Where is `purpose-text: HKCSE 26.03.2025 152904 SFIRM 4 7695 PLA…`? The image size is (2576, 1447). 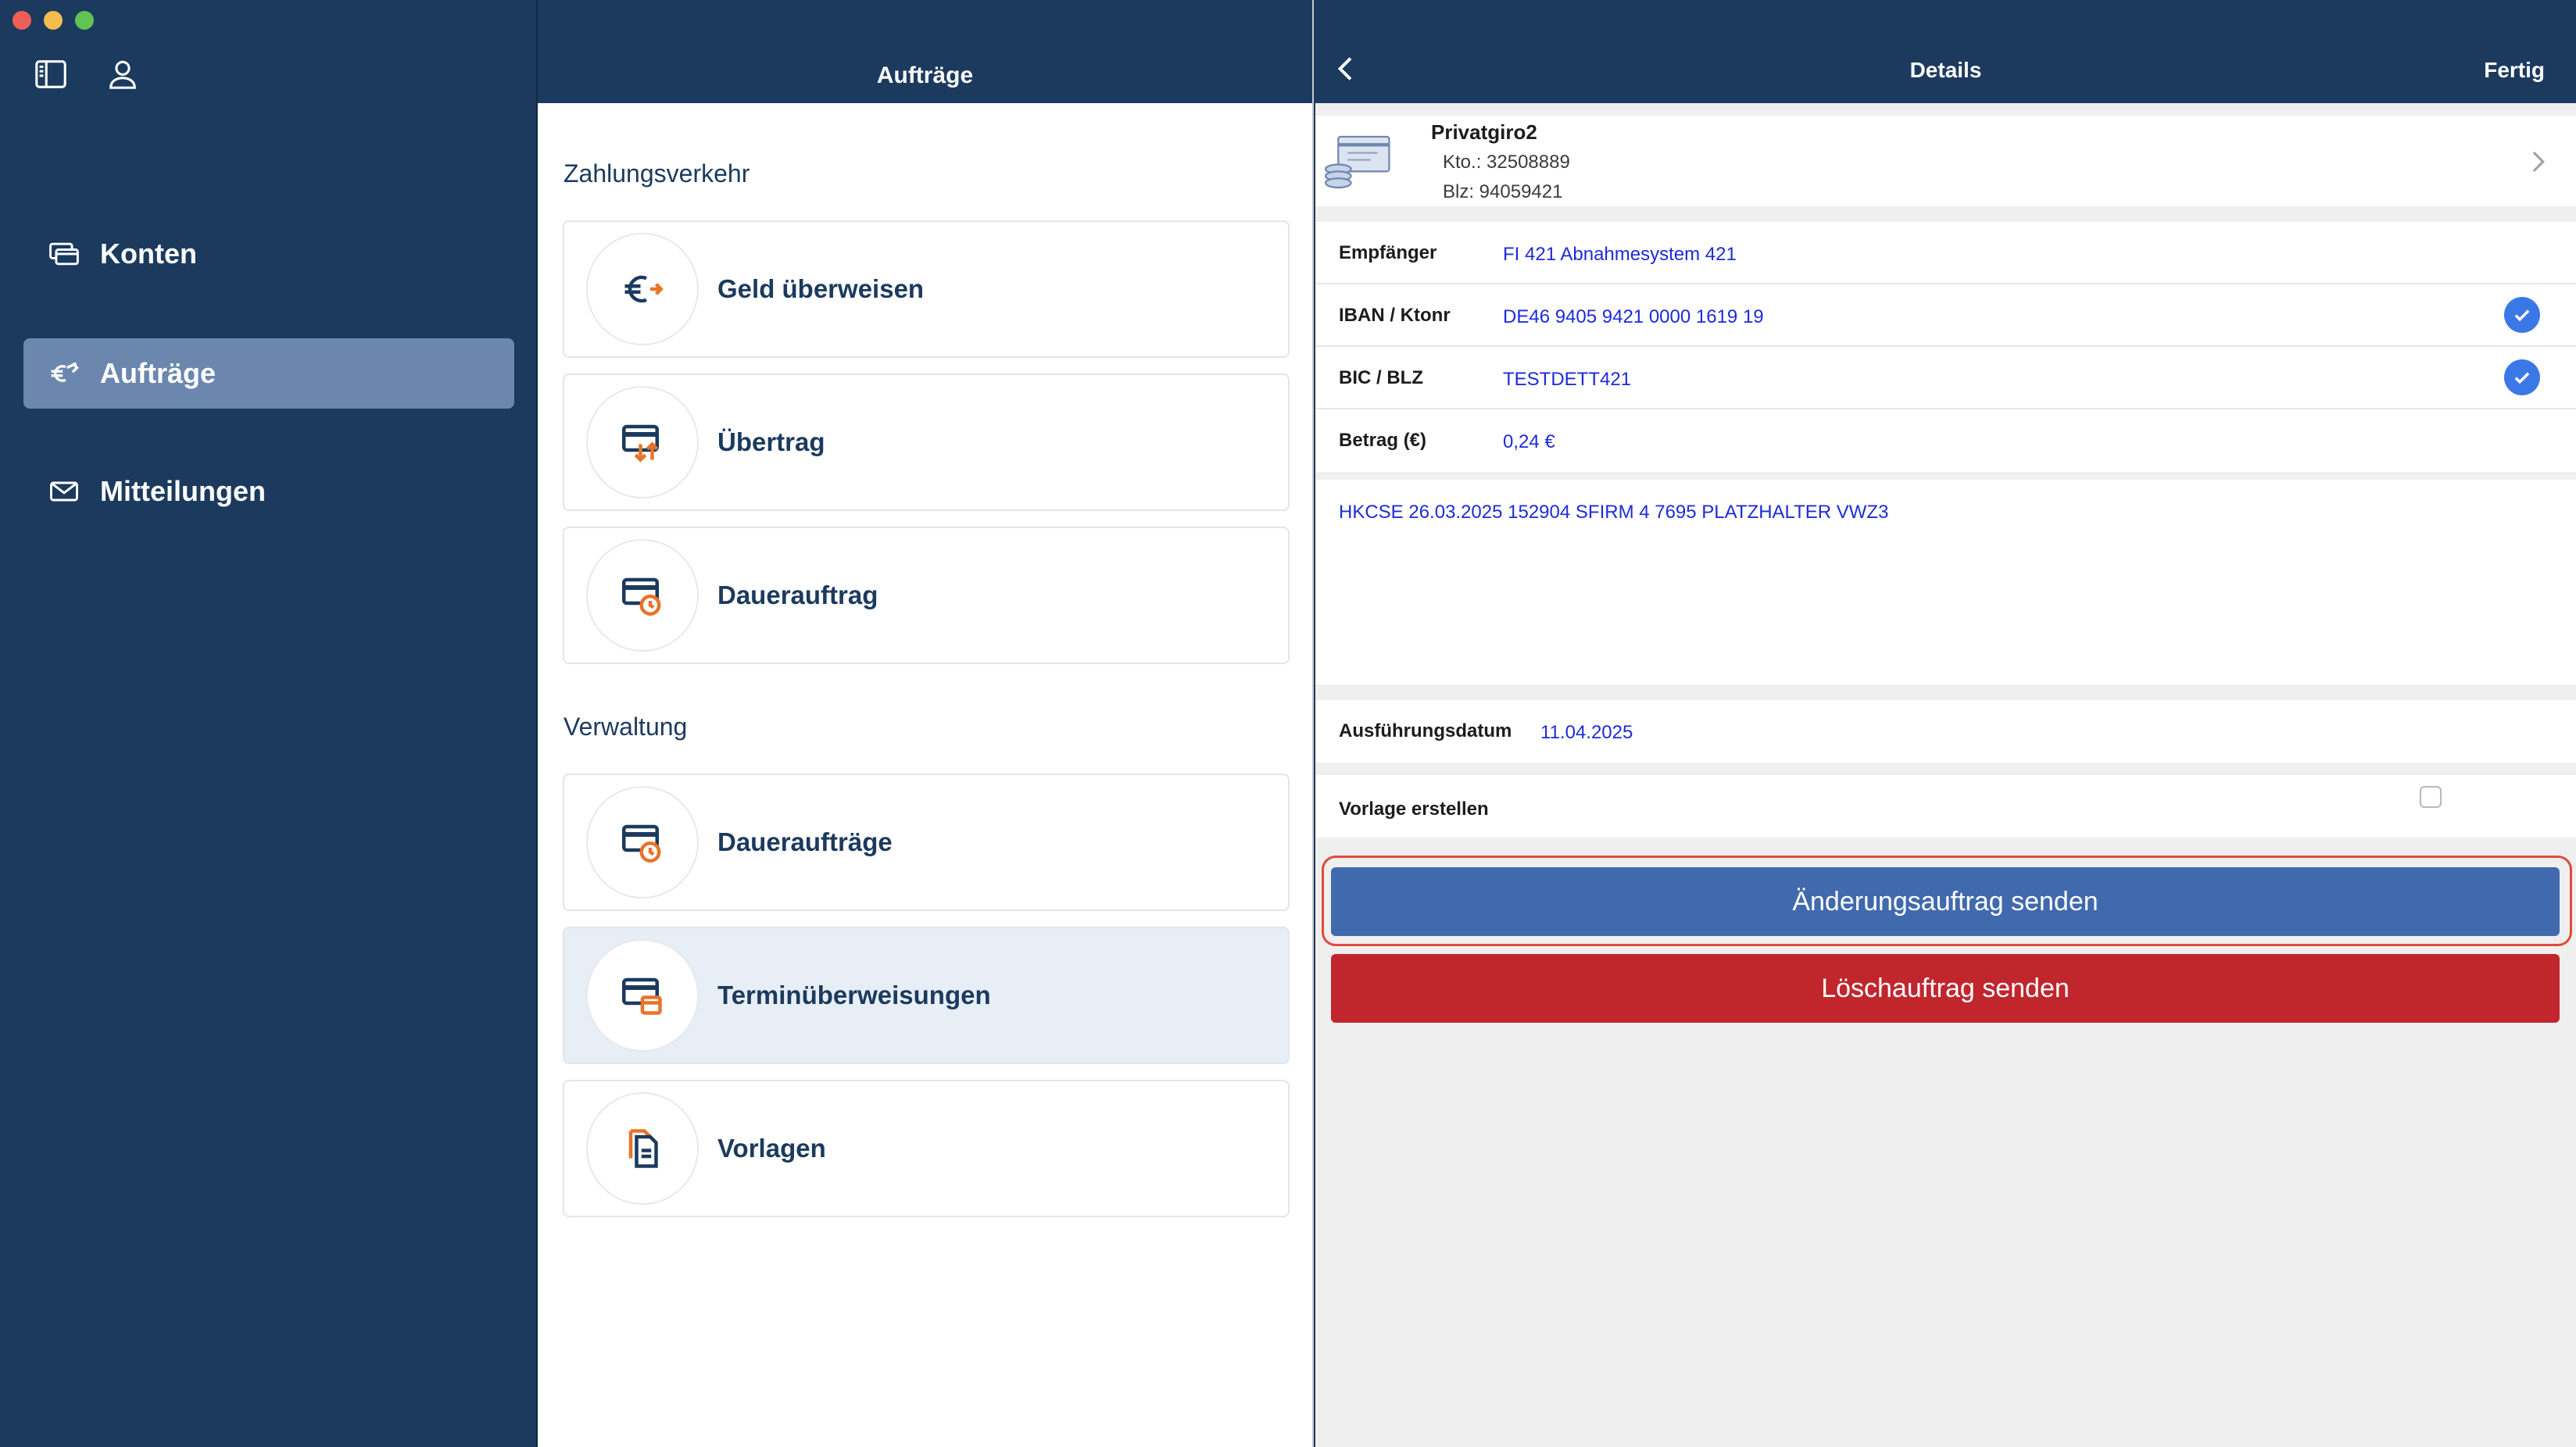
purpose-text: HKCSE 26.03.2025 152904 SFIRM 4 7695 PLA… is located at coordinates (1614, 512).